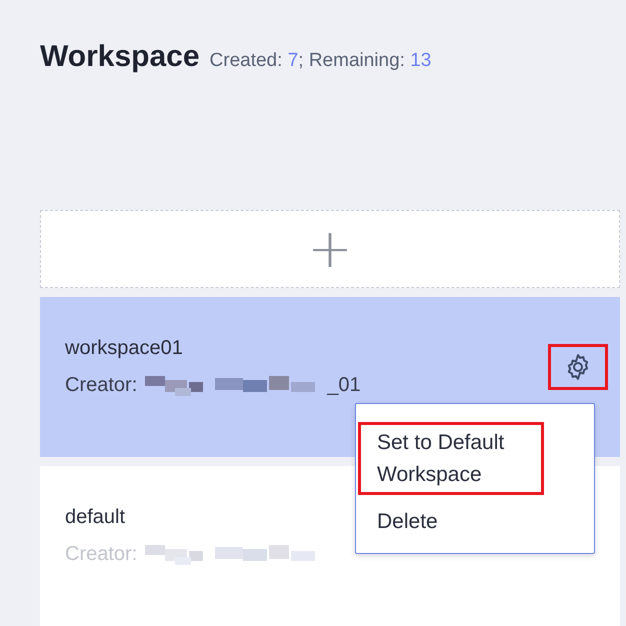 The width and height of the screenshot is (626, 626). I want to click on menu-item: Set to Default Workspace, so click(451, 458).